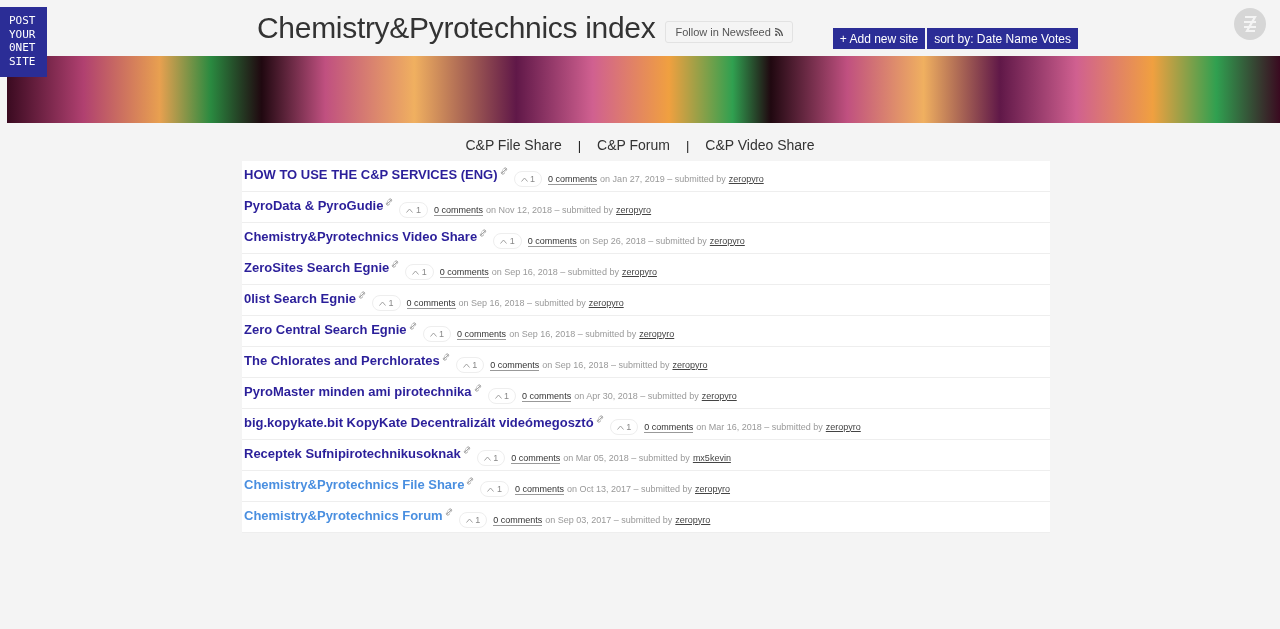  Describe the element at coordinates (879, 38) in the screenshot. I see `add-site-button: + Add new site` at that location.